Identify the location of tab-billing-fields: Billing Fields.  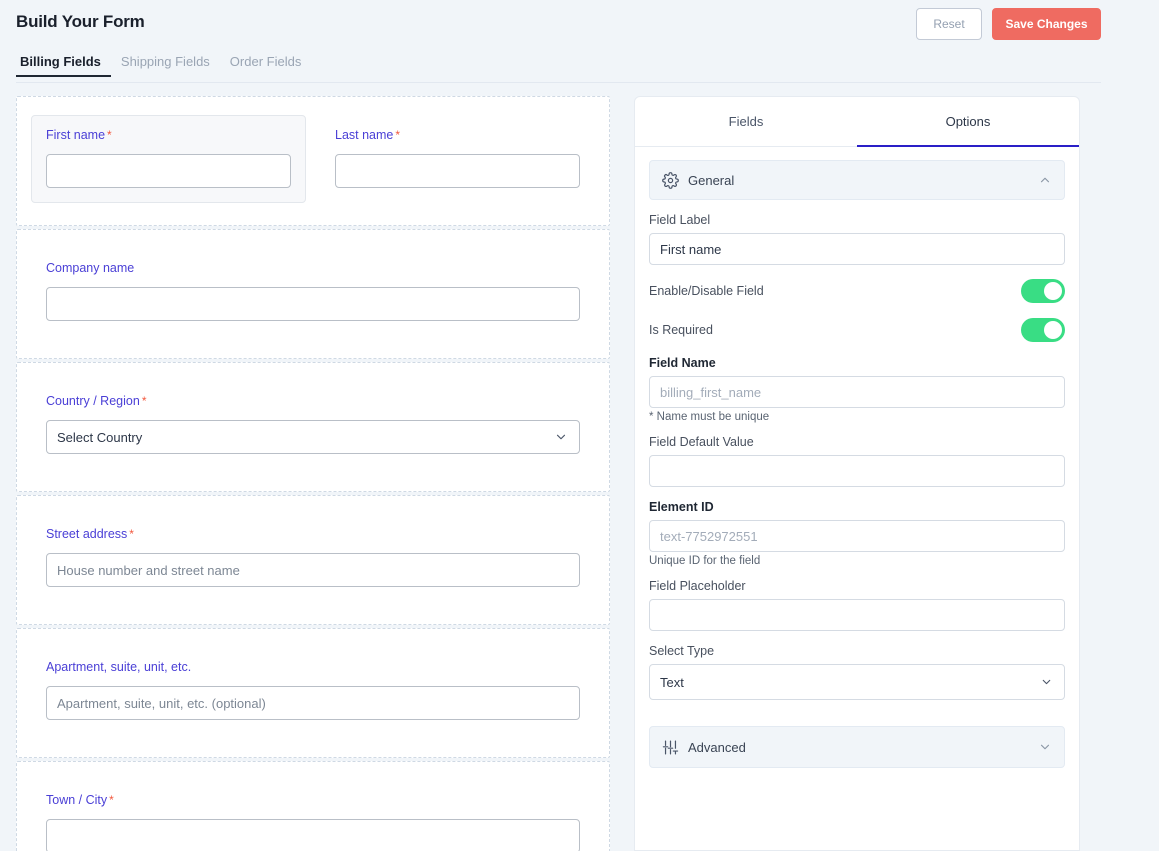
(63, 65).